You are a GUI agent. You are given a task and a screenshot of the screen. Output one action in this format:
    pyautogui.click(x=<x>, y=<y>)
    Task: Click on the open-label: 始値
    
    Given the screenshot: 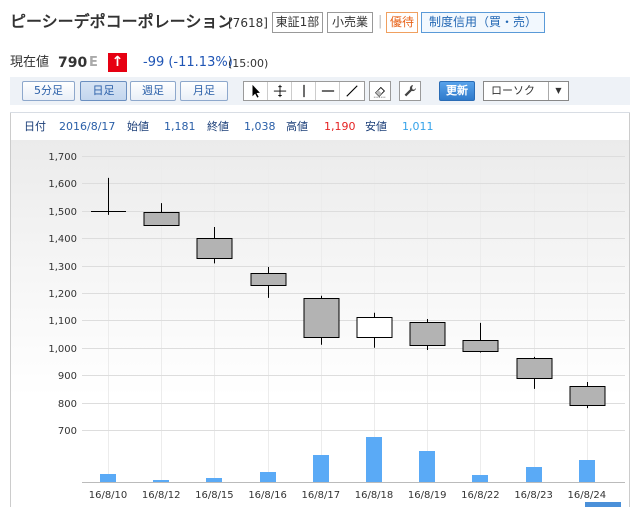 What is the action you would take?
    pyautogui.click(x=138, y=126)
    